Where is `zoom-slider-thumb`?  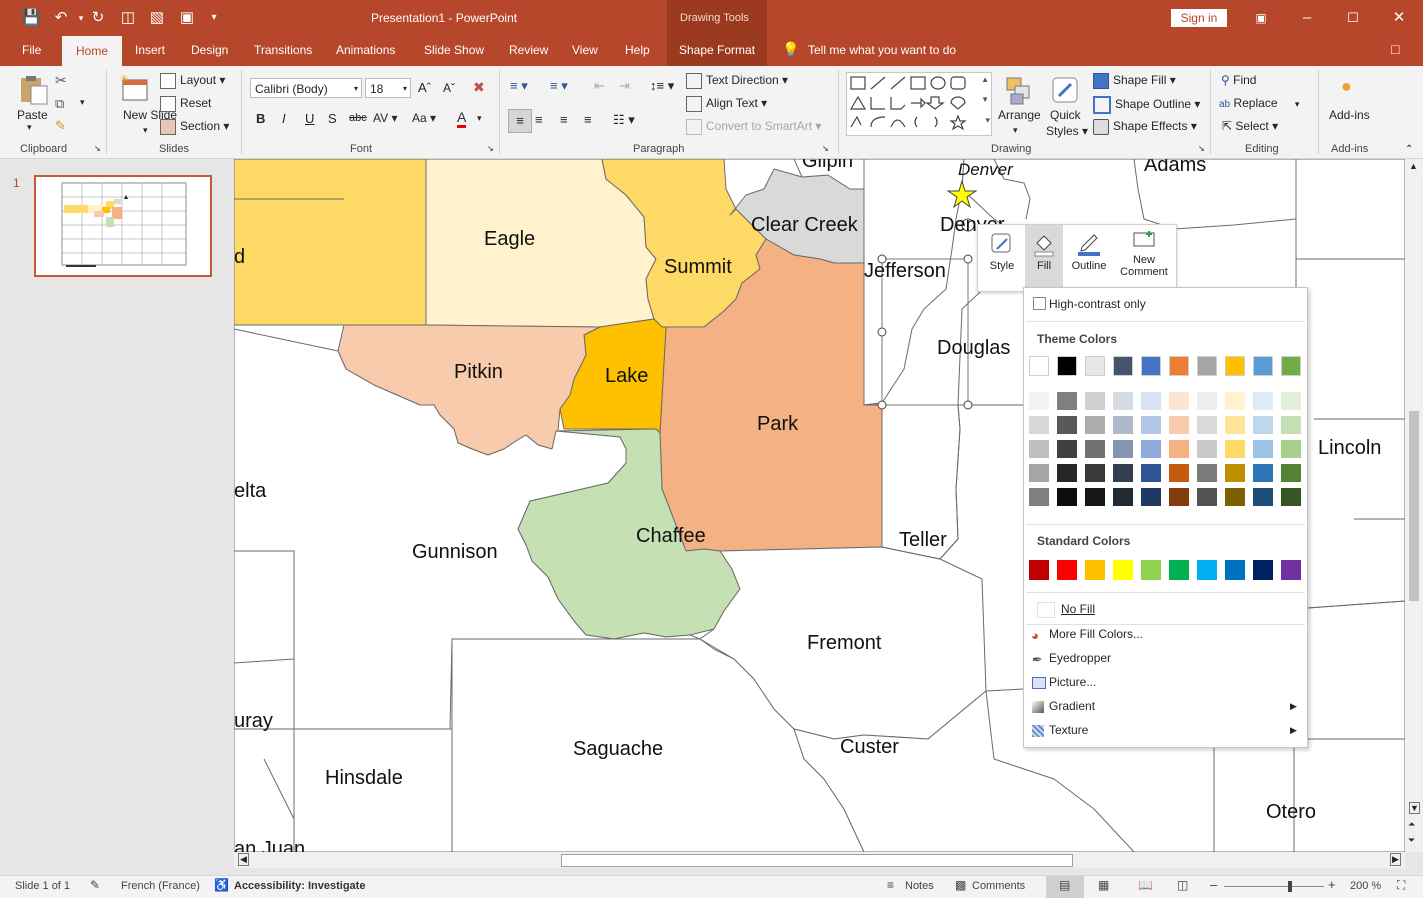 zoom-slider-thumb is located at coordinates (1290, 886).